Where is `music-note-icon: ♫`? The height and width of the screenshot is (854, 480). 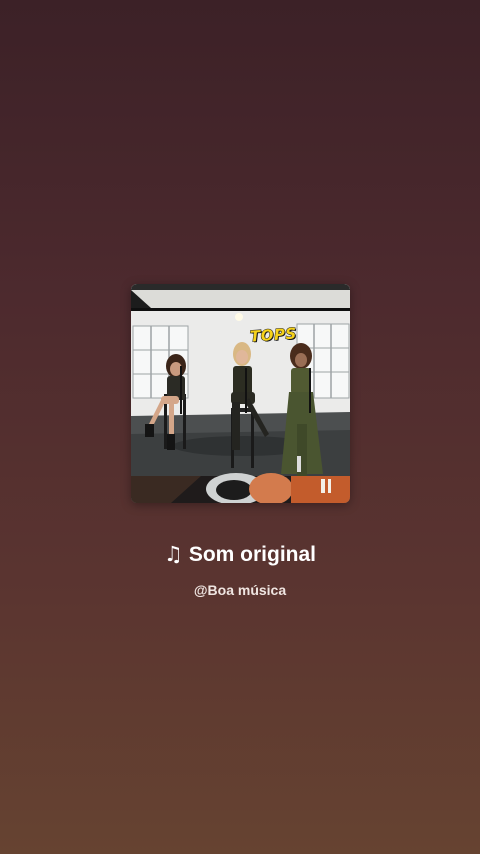 music-note-icon: ♫ is located at coordinates (173, 554).